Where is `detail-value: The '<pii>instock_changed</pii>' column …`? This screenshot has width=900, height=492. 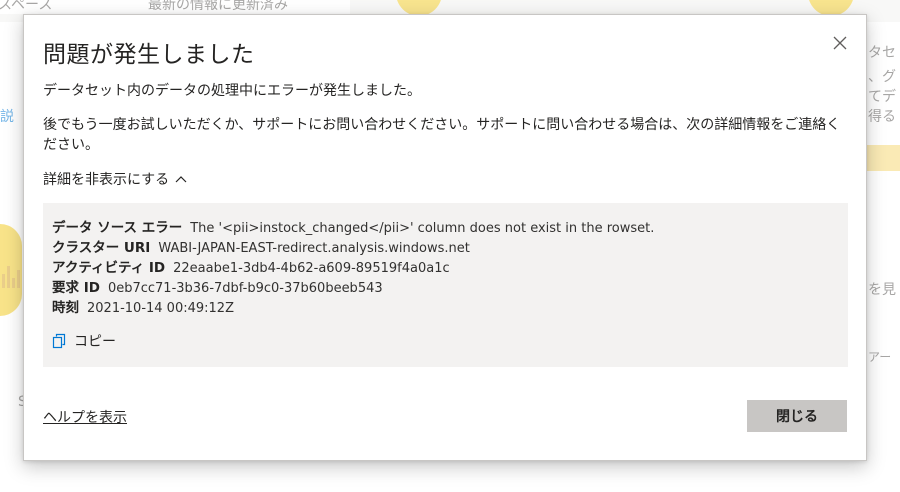 detail-value: The '<pii>instock_changed</pii>' column … is located at coordinates (422, 228).